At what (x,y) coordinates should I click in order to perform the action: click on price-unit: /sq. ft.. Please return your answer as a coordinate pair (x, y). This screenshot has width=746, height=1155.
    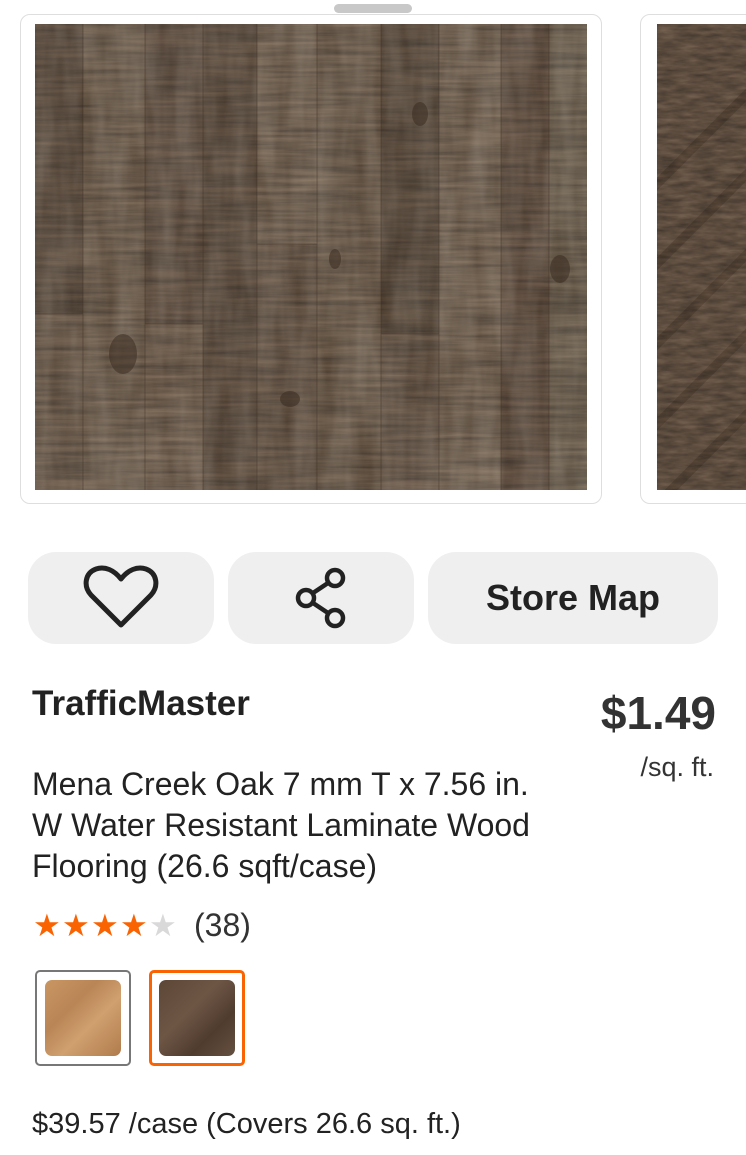
    Looking at the image, I should click on (677, 767).